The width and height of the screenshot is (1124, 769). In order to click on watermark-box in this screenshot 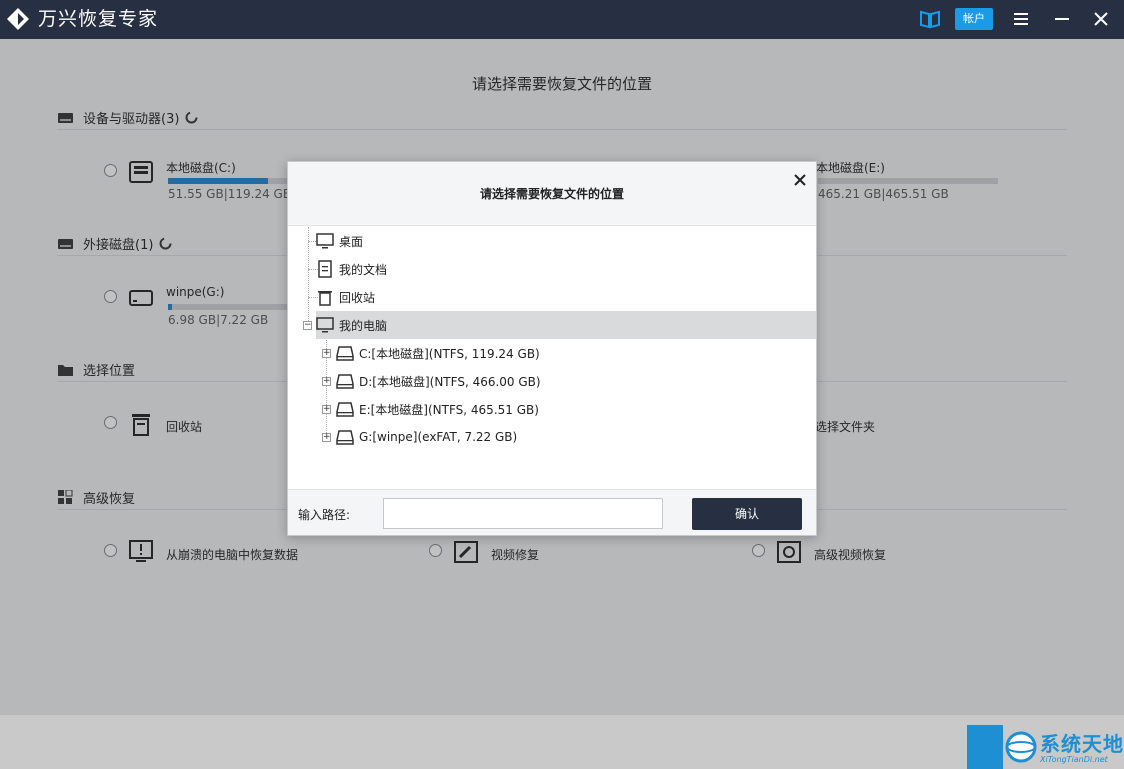, I will do `click(985, 747)`.